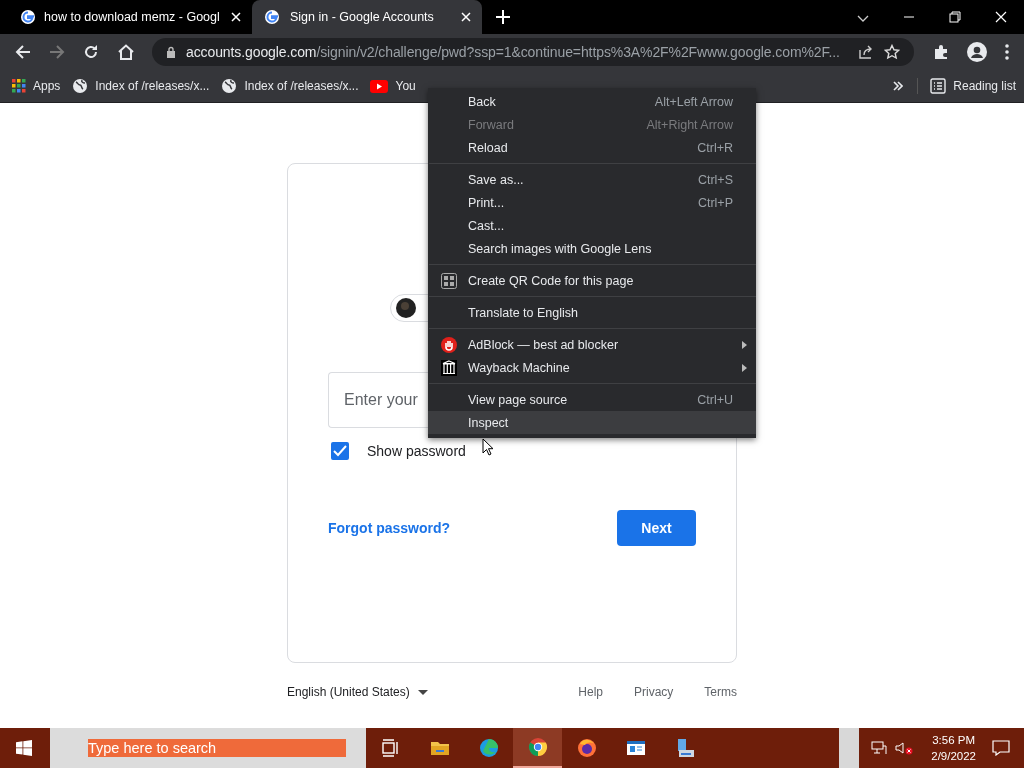  I want to click on password-field: Enter your, so click(378, 400).